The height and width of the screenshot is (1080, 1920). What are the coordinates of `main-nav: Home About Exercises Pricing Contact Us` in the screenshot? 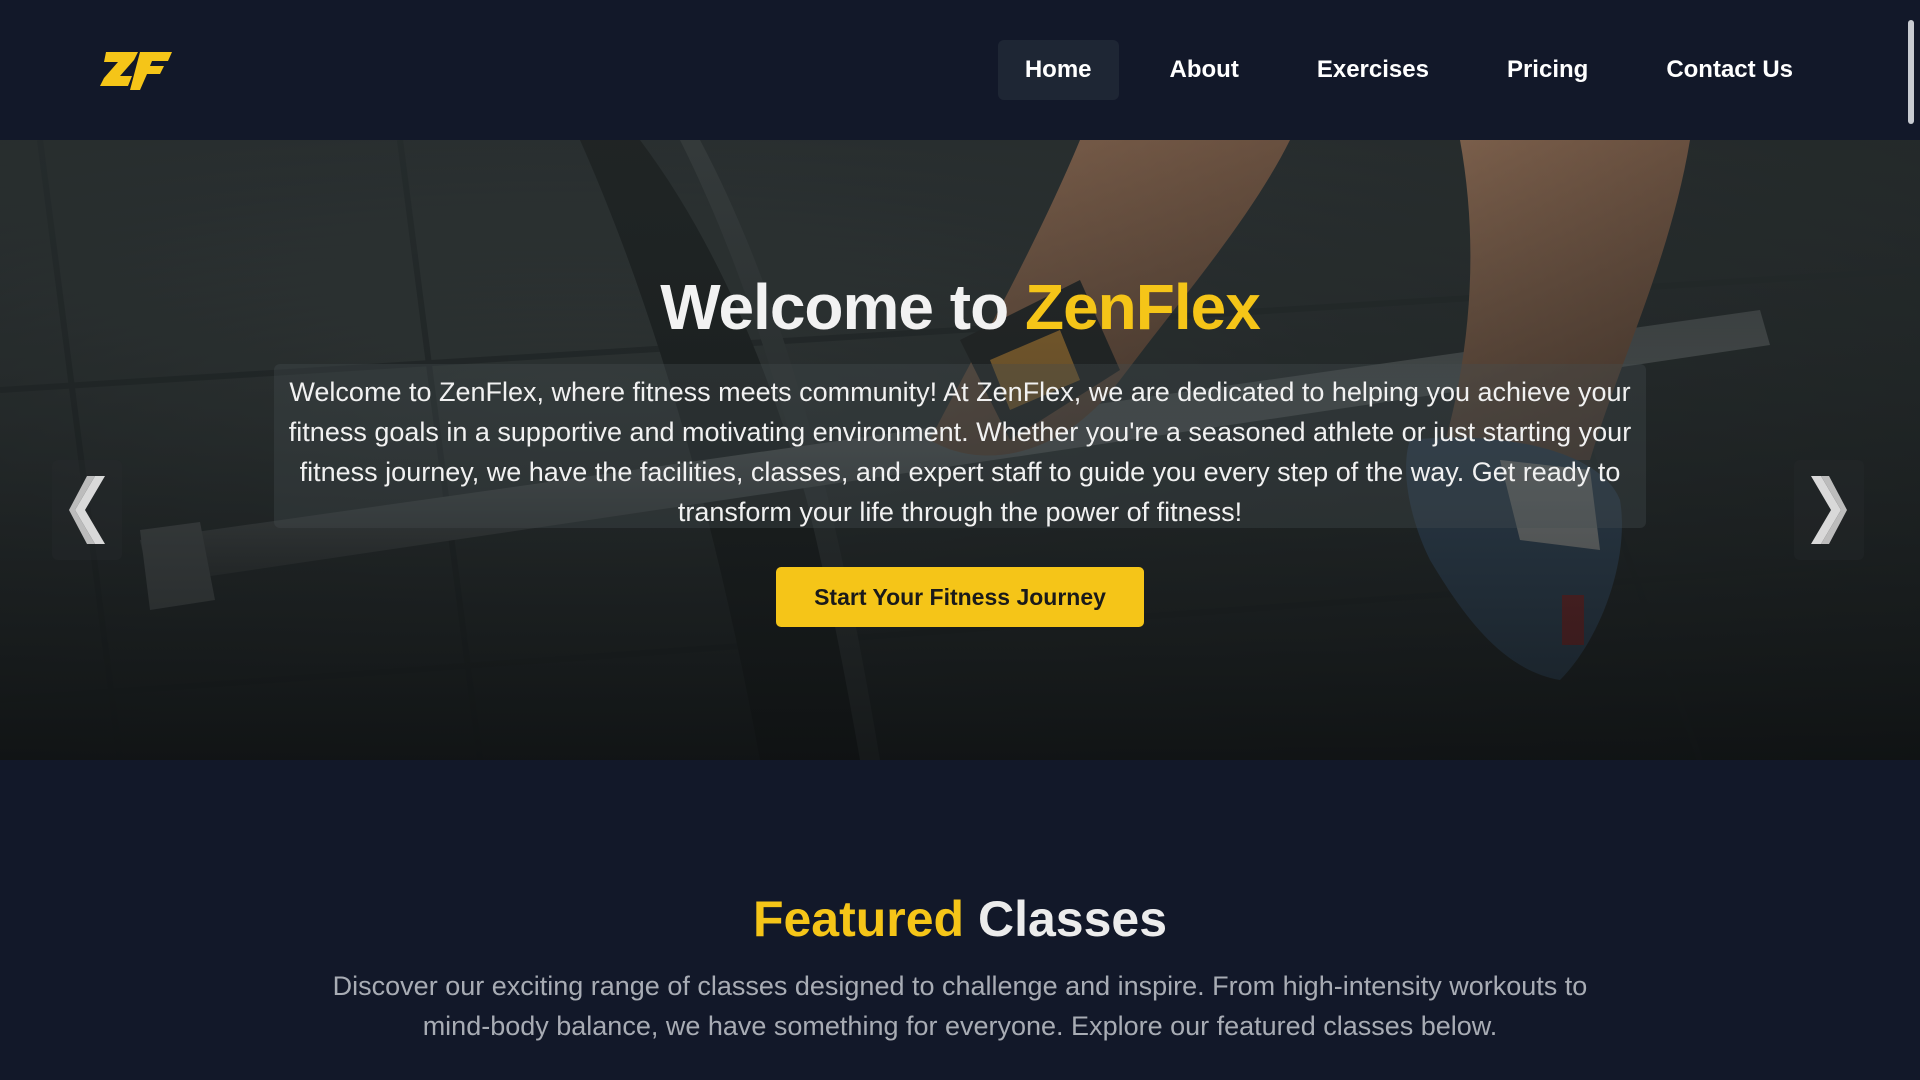 It's located at (1408, 70).